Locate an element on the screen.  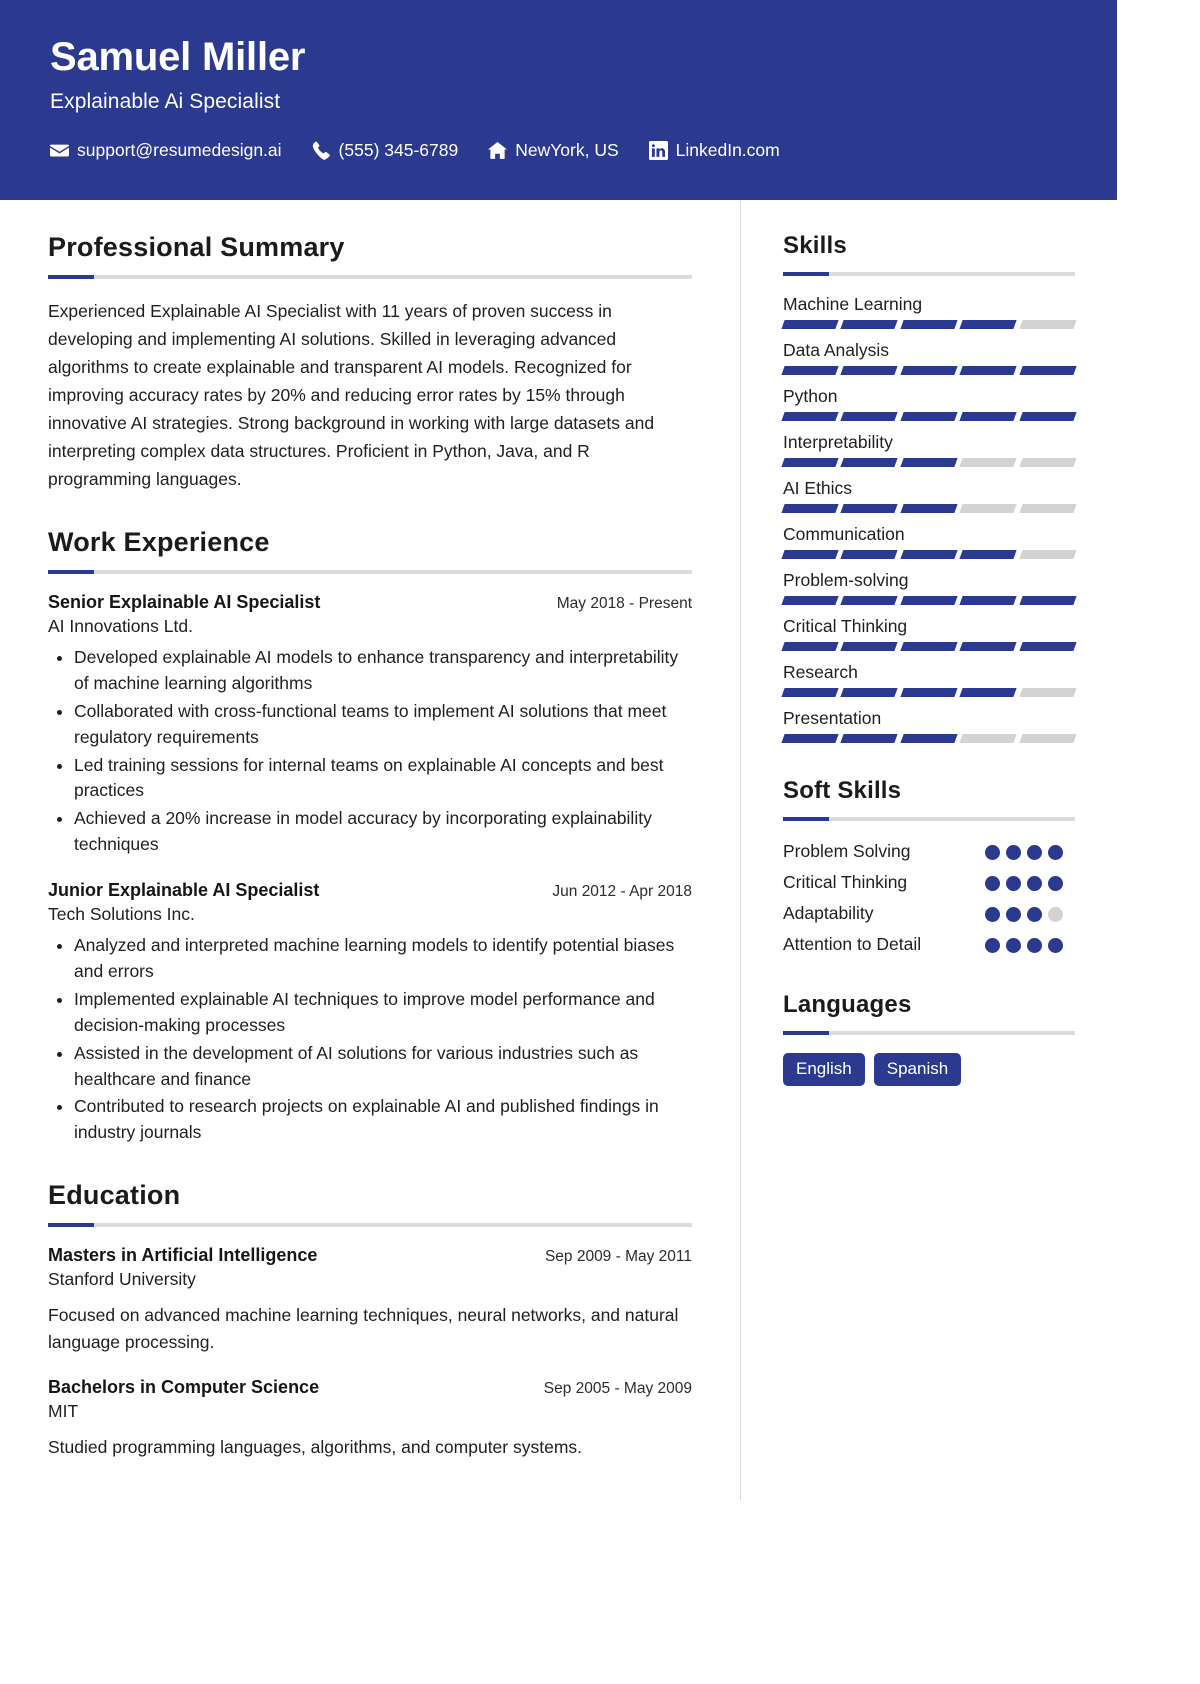
language-chip: Spanish is located at coordinates (917, 1069).